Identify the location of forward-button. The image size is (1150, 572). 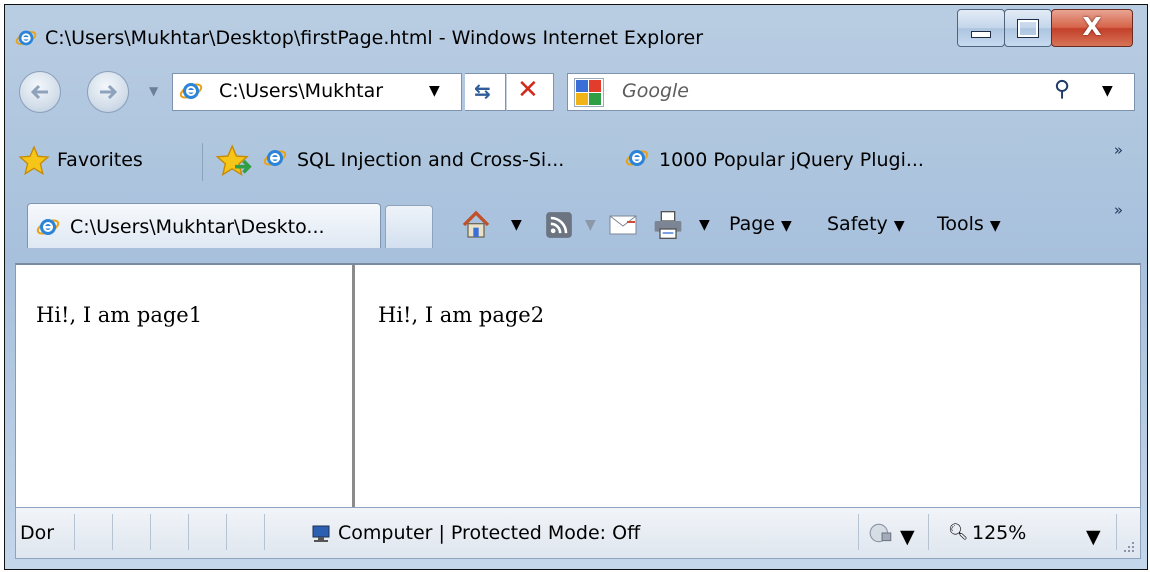
(108, 92).